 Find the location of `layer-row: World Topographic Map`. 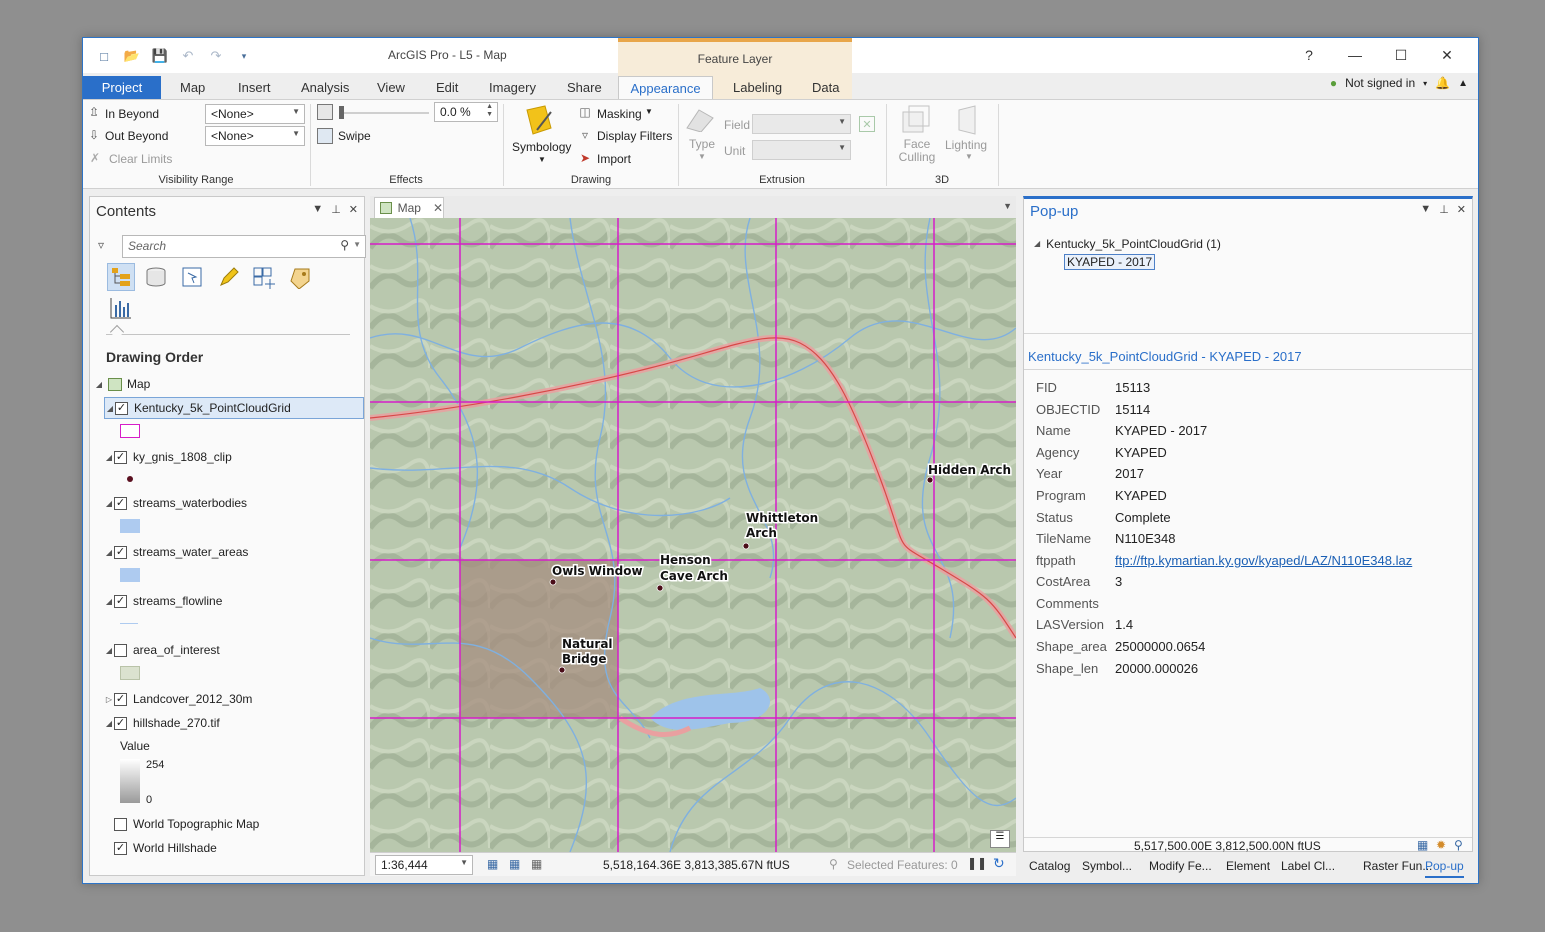

layer-row: World Topographic Map is located at coordinates (249, 824).